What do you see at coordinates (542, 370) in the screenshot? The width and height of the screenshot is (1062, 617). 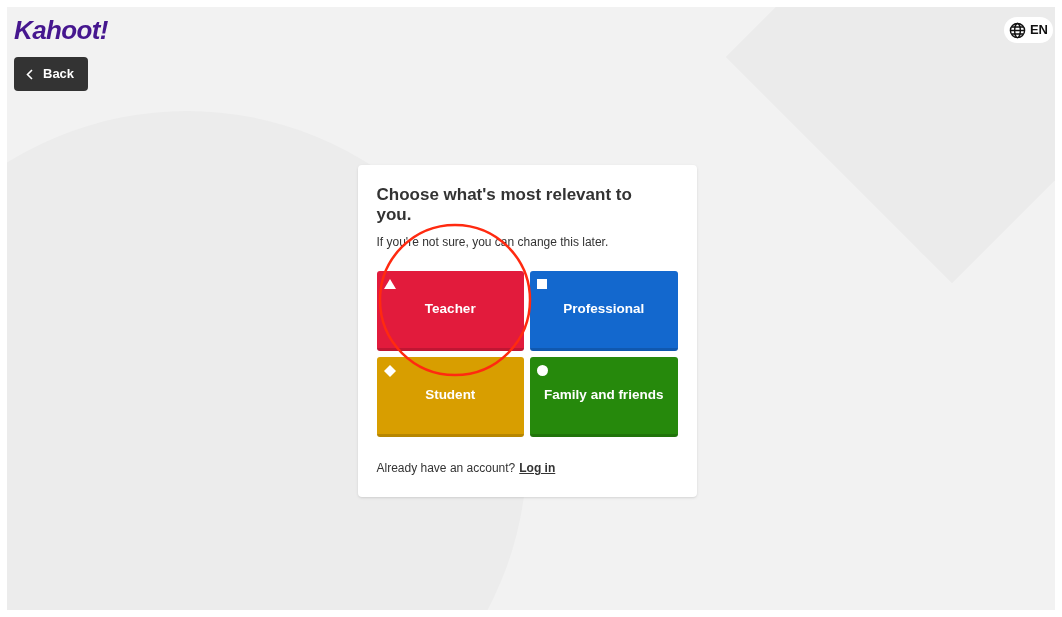 I see `circle-icon` at bounding box center [542, 370].